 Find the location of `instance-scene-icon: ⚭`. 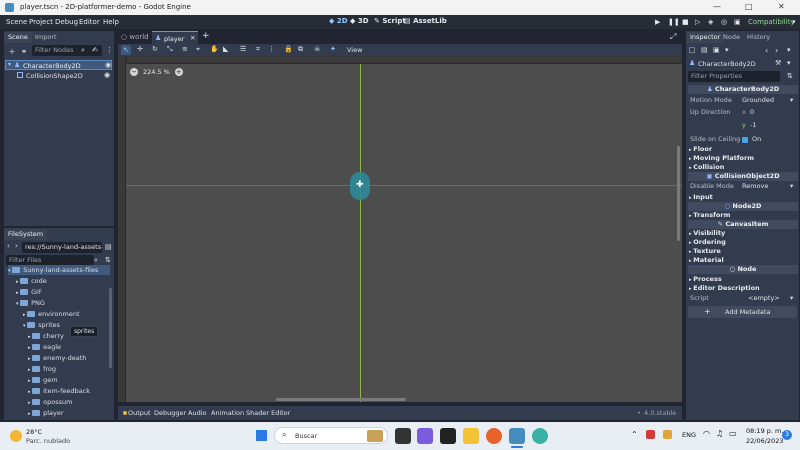

instance-scene-icon: ⚭ is located at coordinates (24, 51).